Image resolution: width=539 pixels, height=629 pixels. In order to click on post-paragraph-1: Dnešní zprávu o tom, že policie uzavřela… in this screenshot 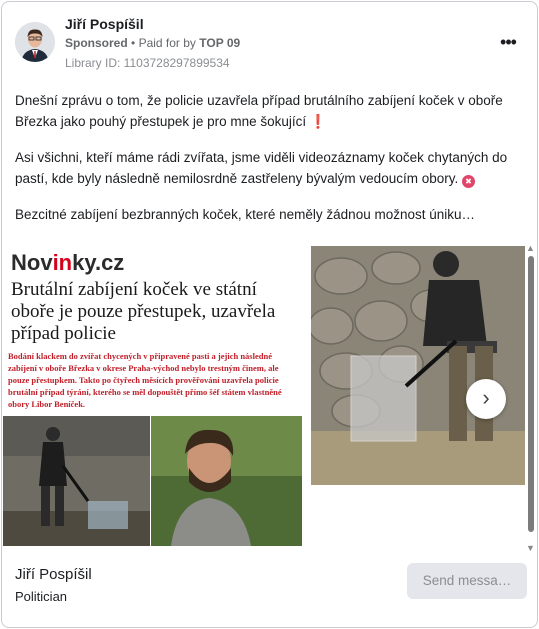, I will do `click(267, 111)`.